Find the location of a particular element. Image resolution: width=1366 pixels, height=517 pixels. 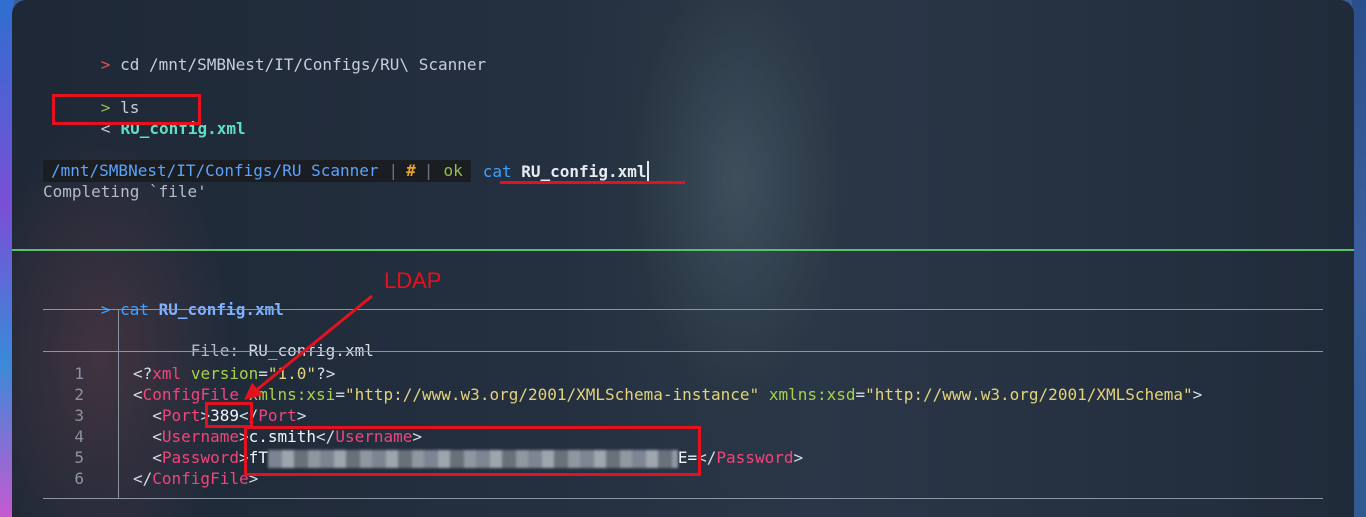

arrow-shaft is located at coordinates (313, 344).